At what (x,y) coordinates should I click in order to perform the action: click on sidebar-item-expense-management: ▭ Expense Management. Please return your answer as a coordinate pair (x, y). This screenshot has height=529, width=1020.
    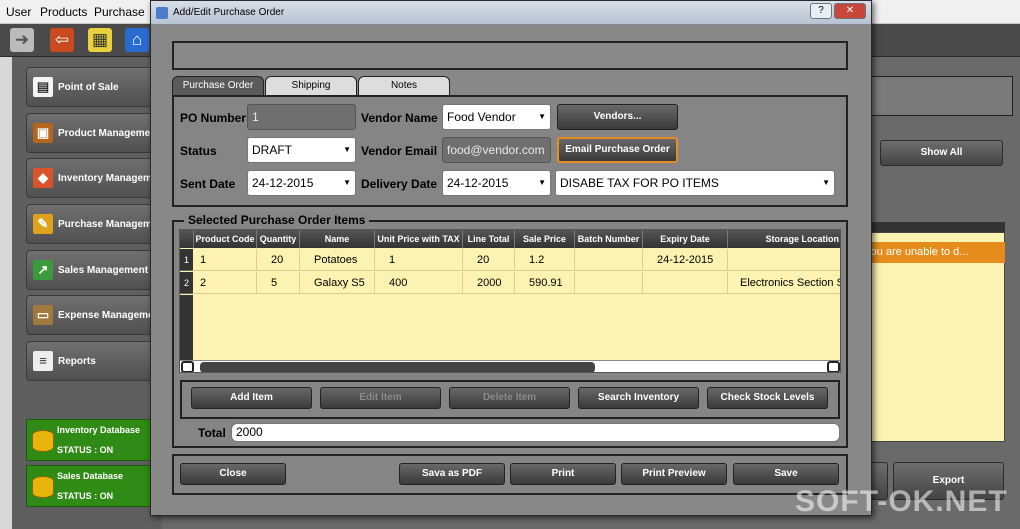
    Looking at the image, I should click on (94, 315).